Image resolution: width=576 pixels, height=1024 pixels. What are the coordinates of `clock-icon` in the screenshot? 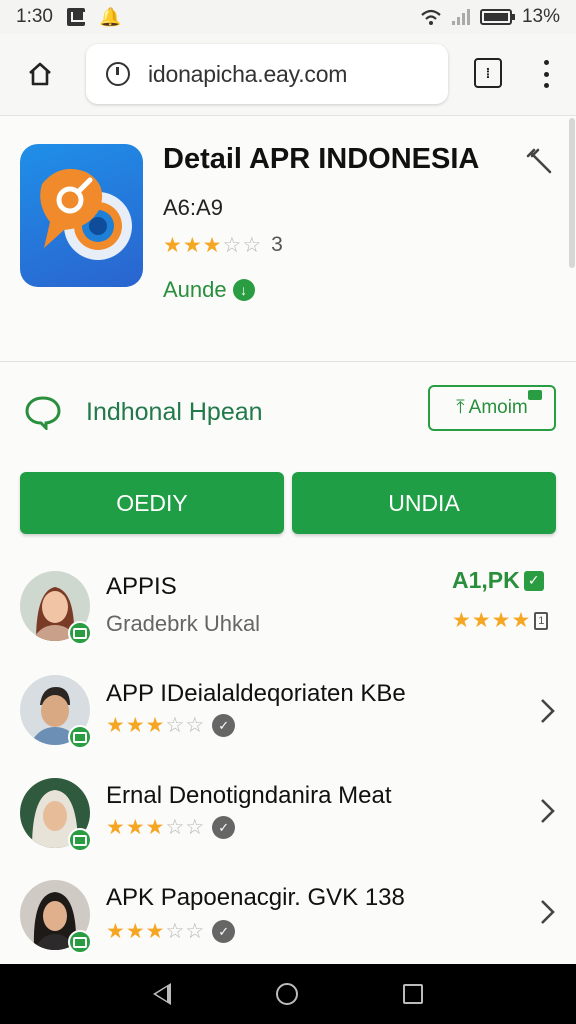 It's located at (118, 74).